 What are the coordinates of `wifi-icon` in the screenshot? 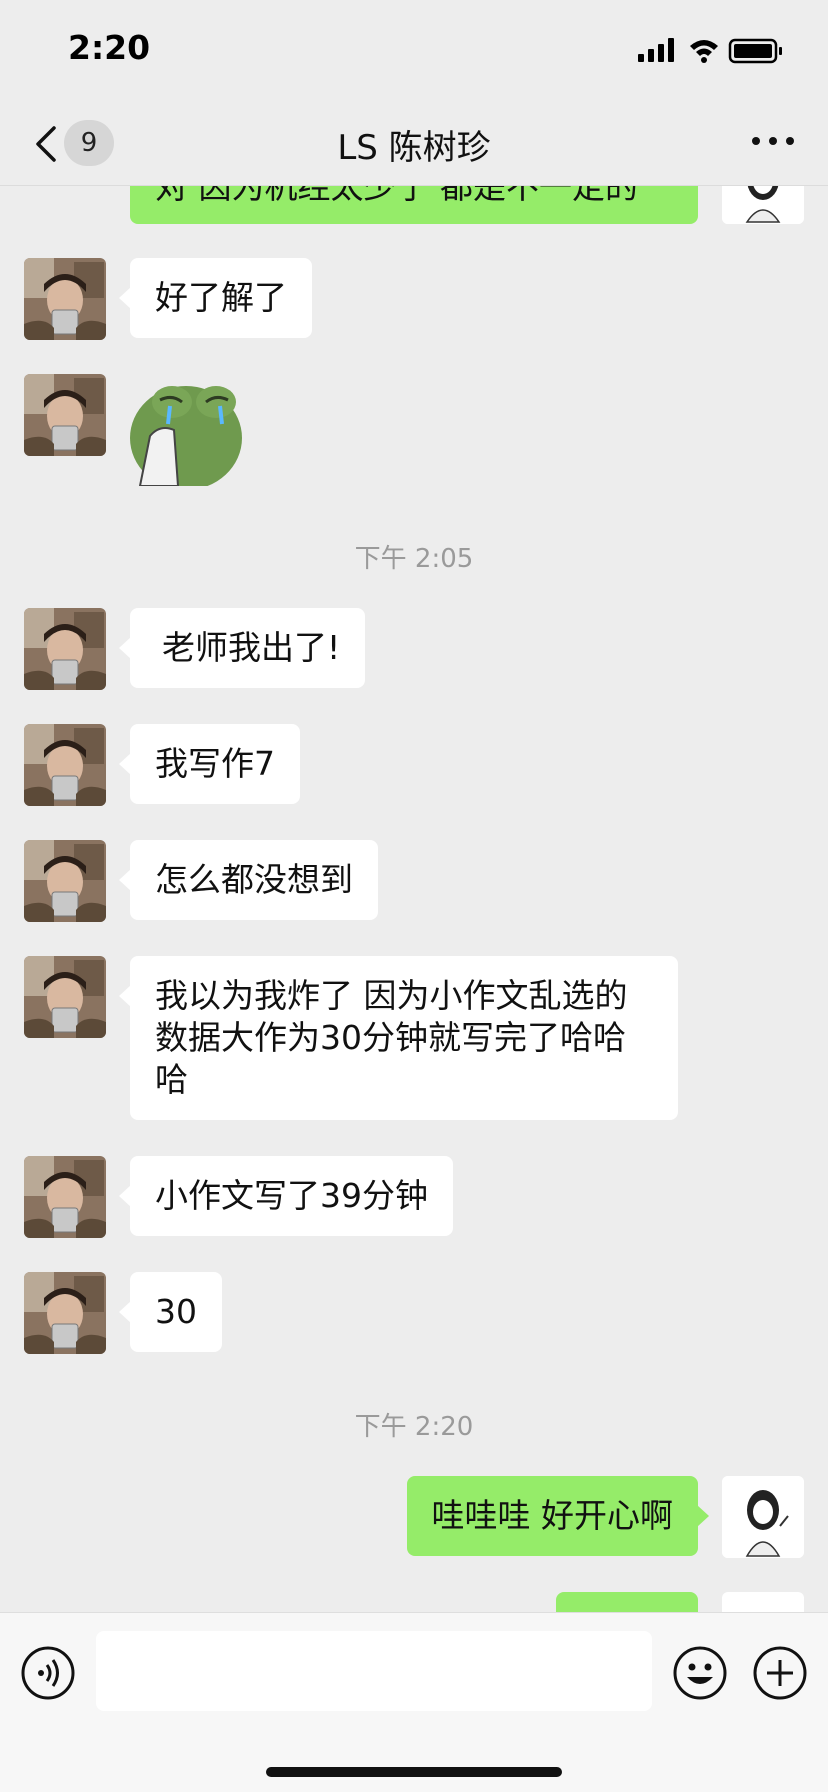 It's located at (704, 51).